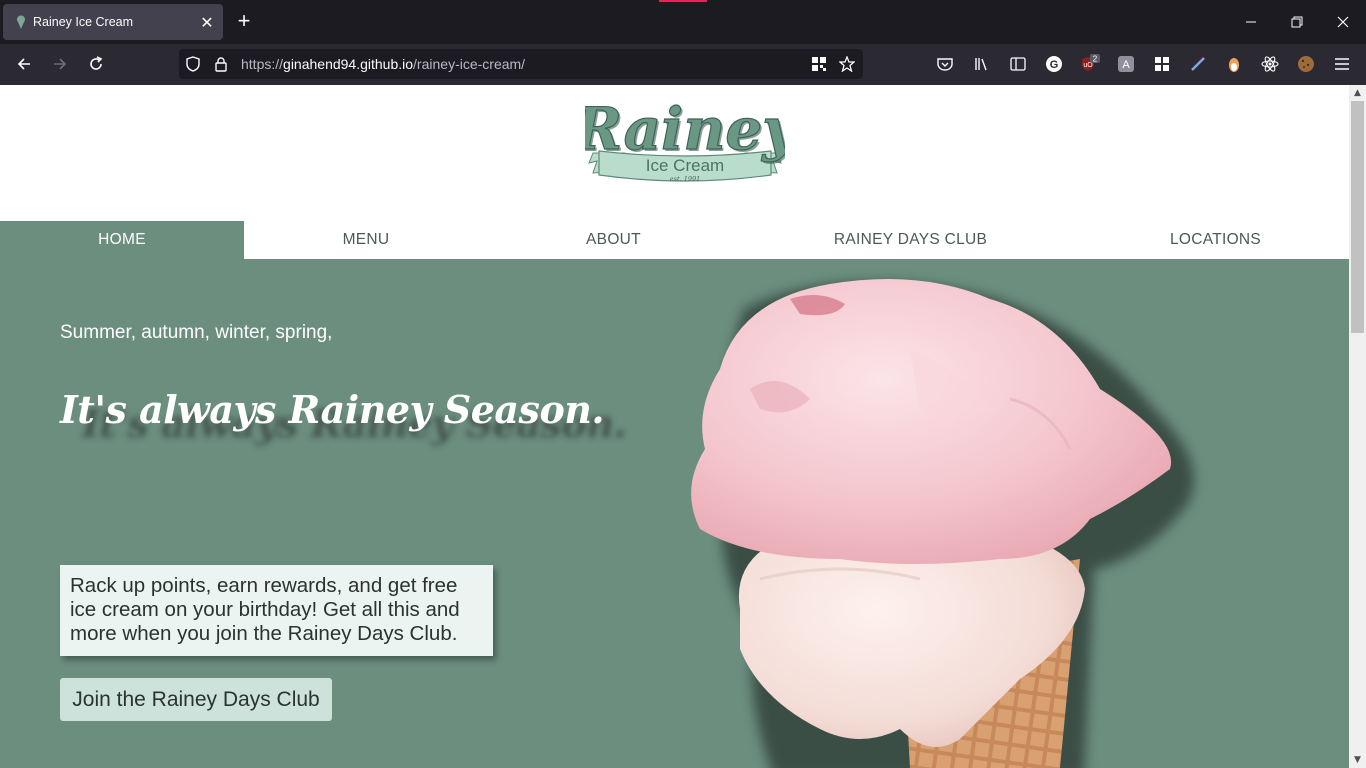 The image size is (1366, 768). Describe the element at coordinates (1357, 217) in the screenshot. I see `scroll-thumb` at that location.